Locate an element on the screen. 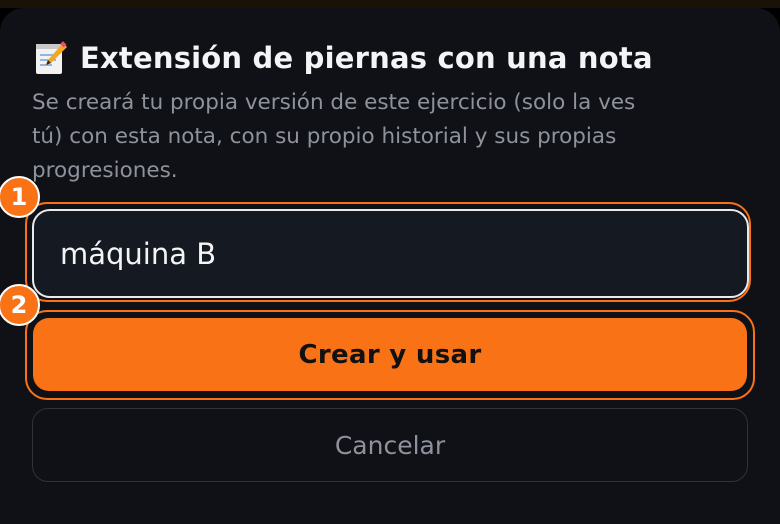 The height and width of the screenshot is (524, 780). dialog-header: Extensión de piernas con una nota is located at coordinates (342, 58).